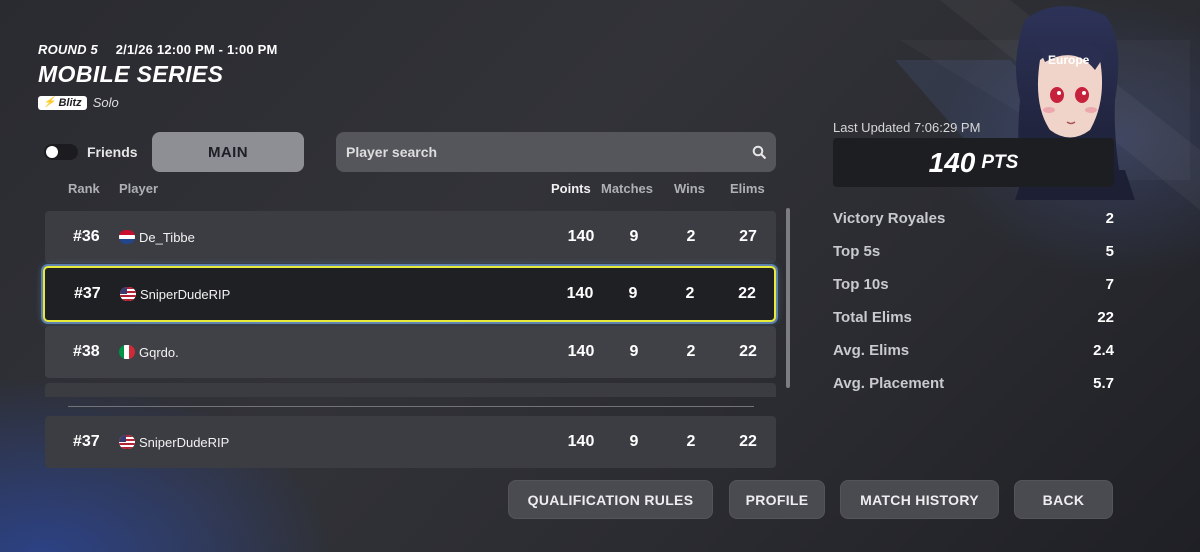 This screenshot has height=552, width=1200. I want to click on stat-victory-royales: Victory Royales 2, so click(973, 218).